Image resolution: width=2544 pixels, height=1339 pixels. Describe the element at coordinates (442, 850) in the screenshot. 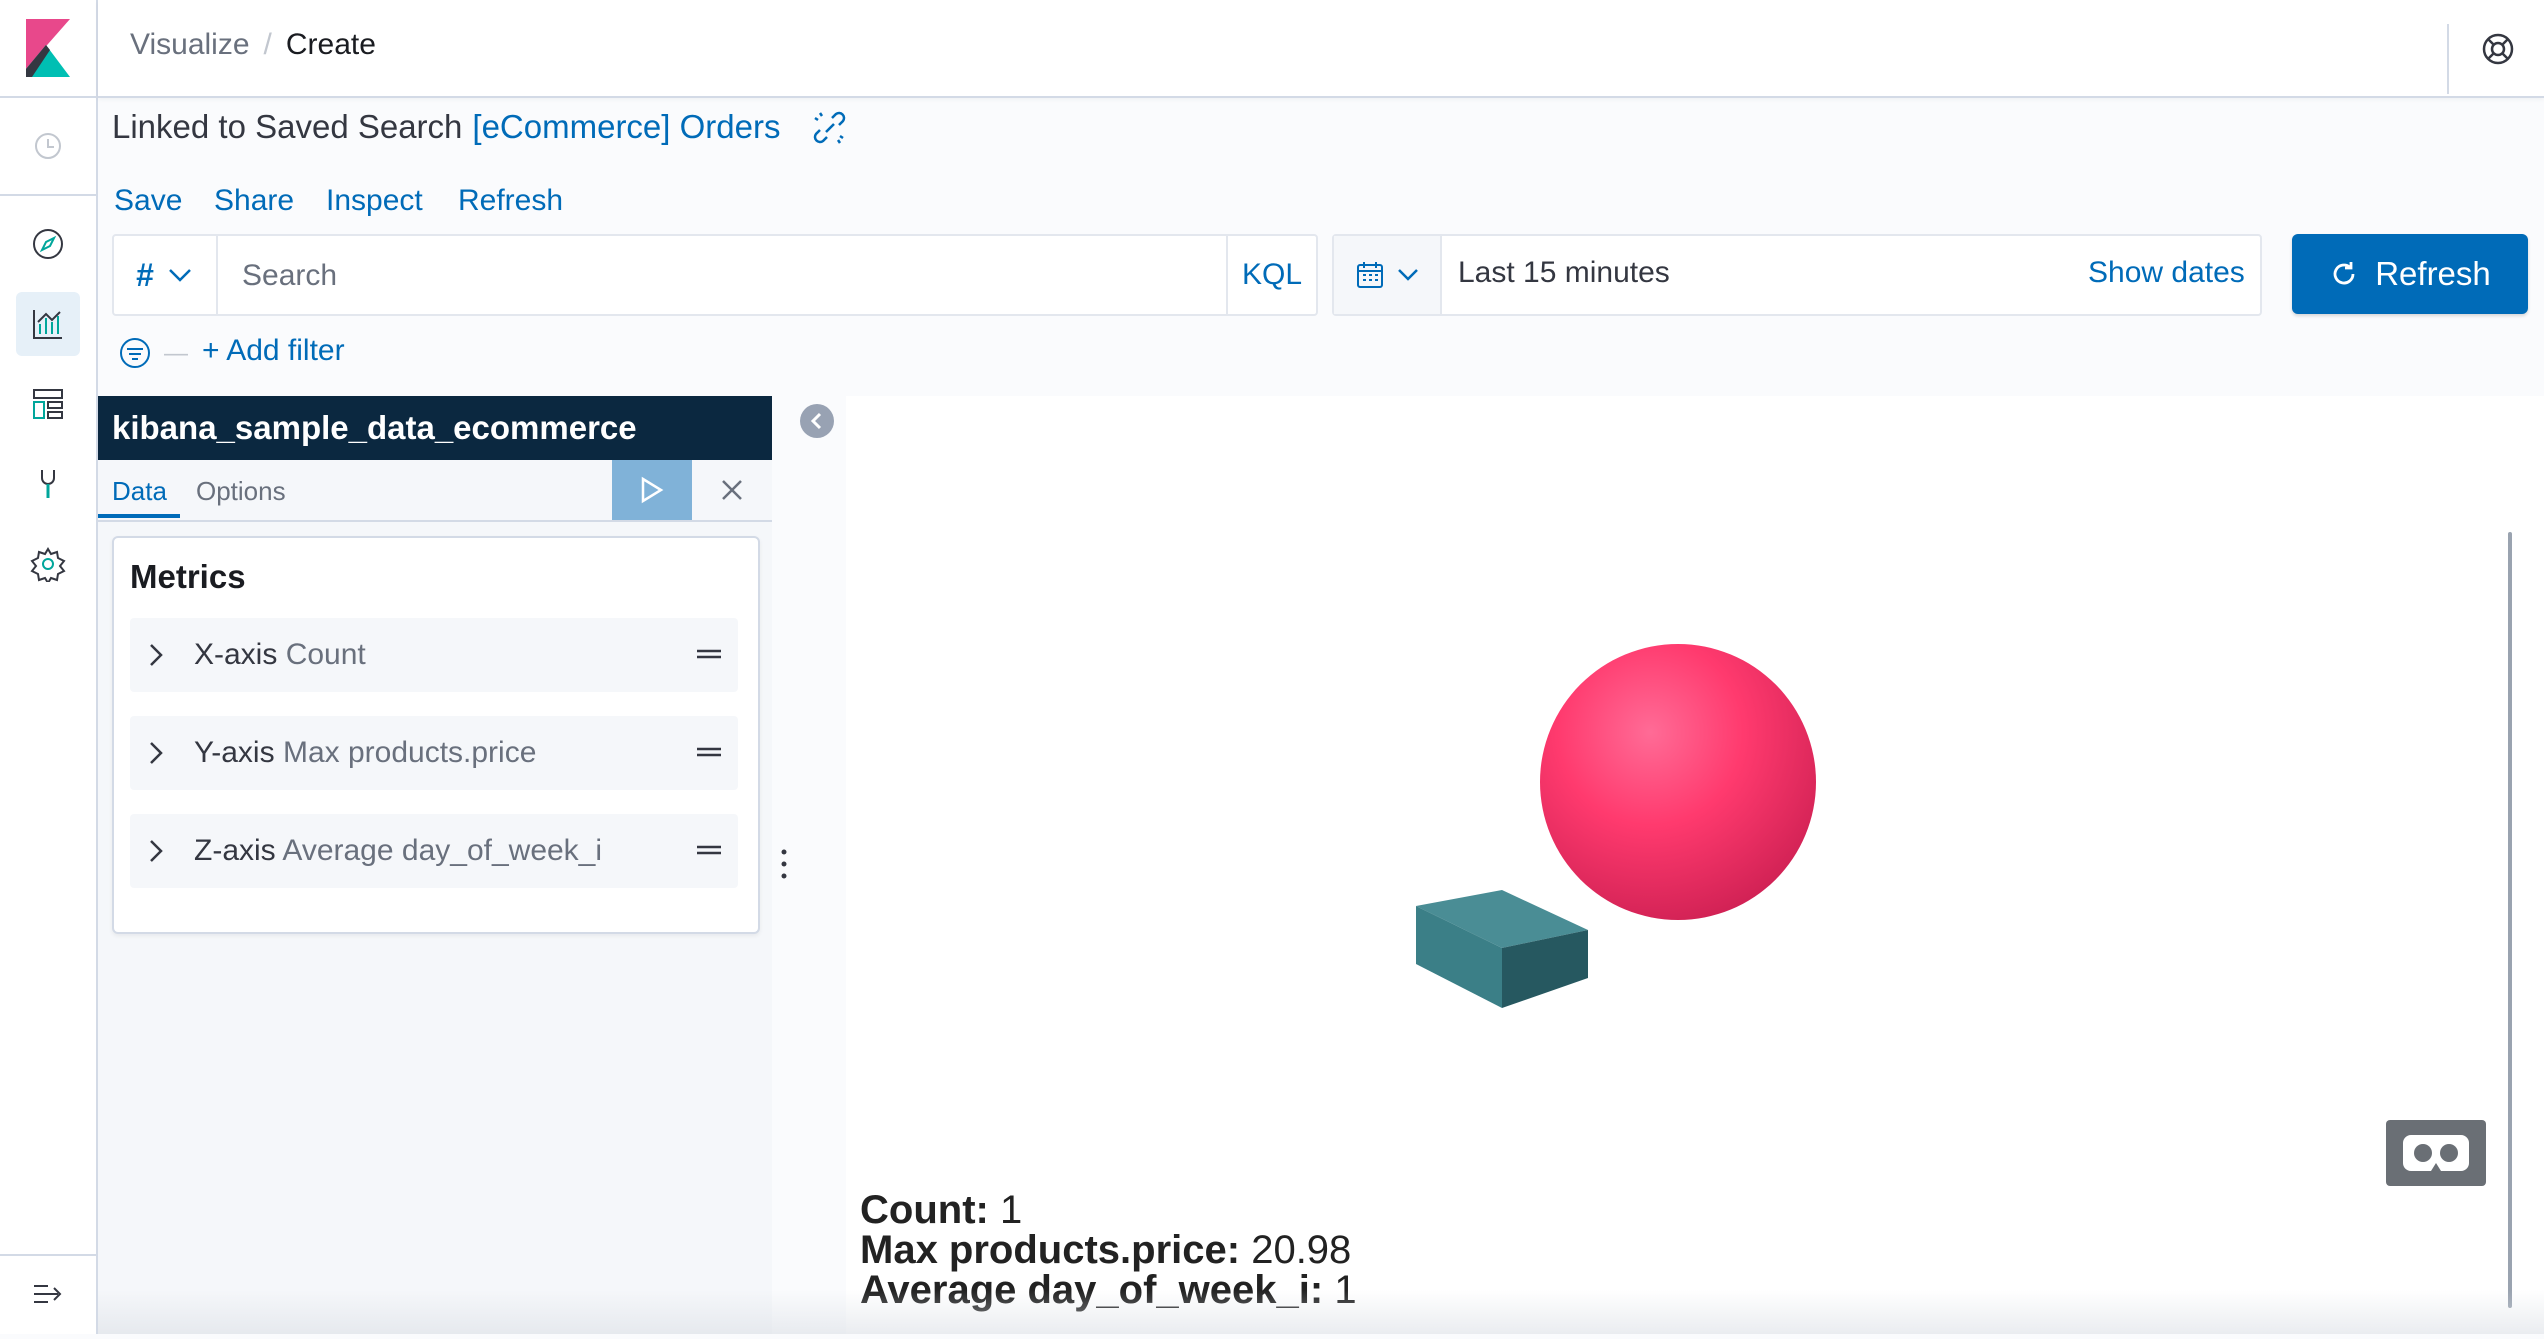

I see `metric-field: Average day_of_week_i` at that location.